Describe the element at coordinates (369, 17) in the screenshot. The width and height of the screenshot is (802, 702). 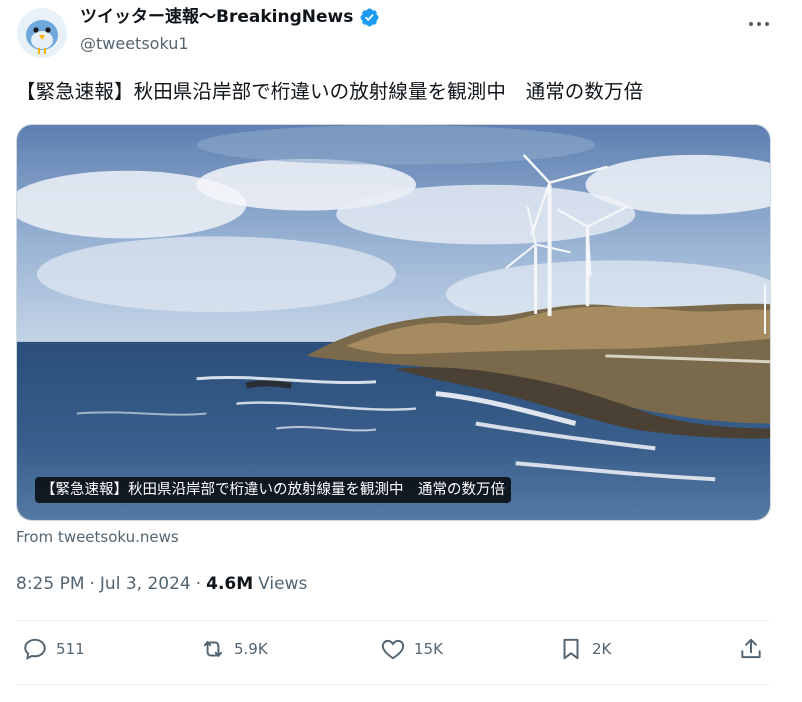
I see `verified-badge-icon` at that location.